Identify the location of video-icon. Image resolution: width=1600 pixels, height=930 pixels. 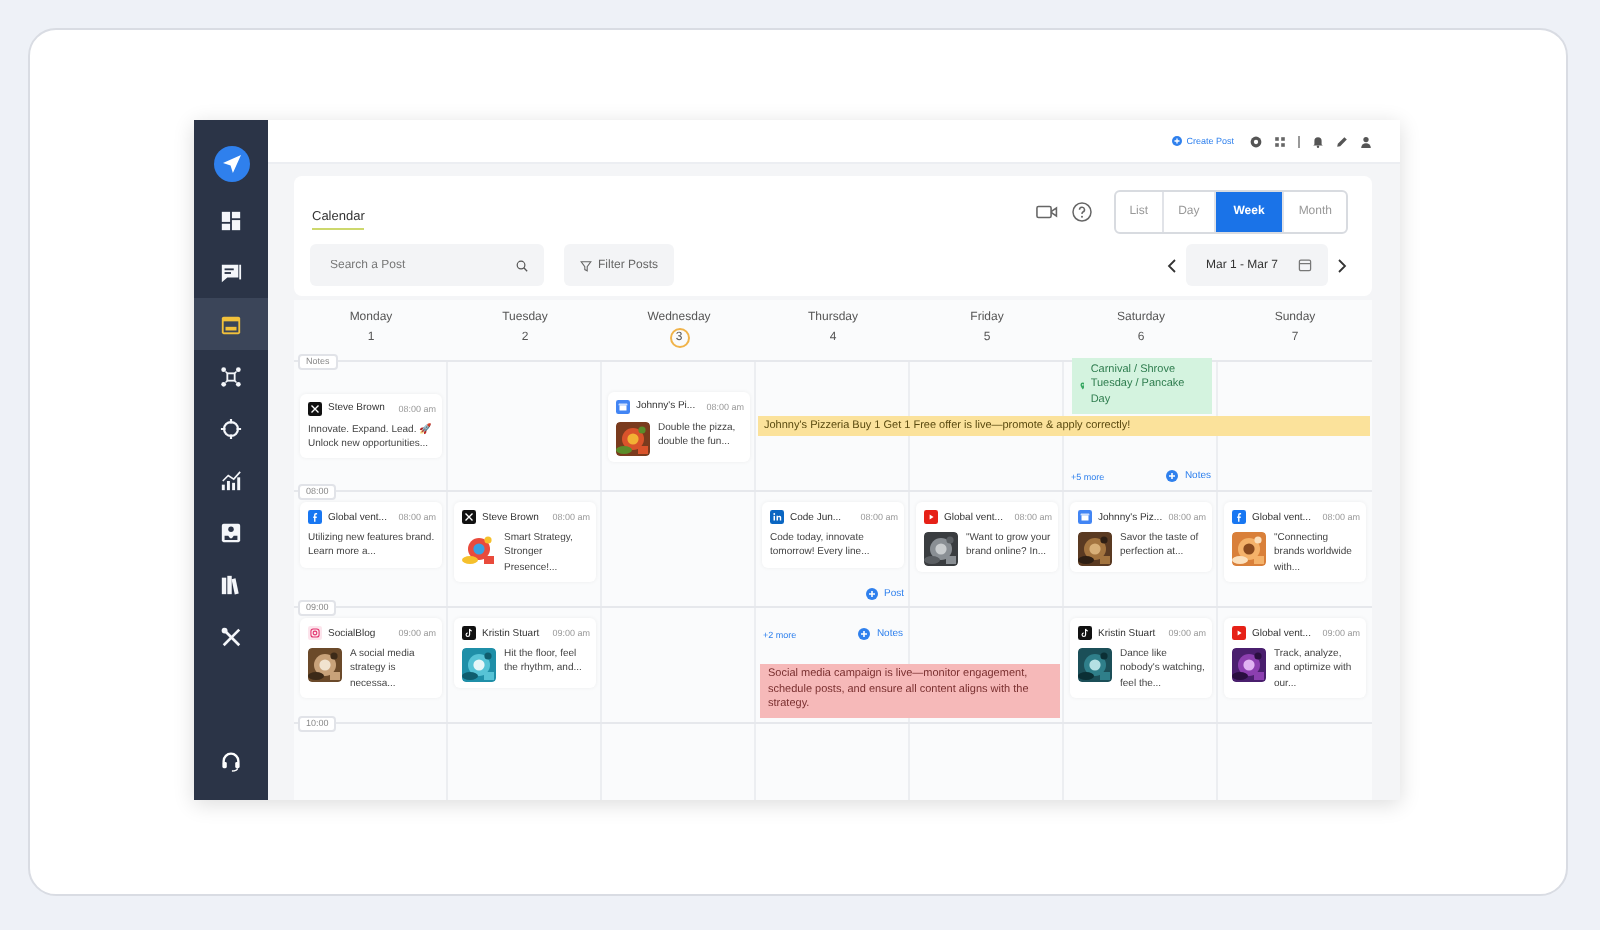
(1046, 211).